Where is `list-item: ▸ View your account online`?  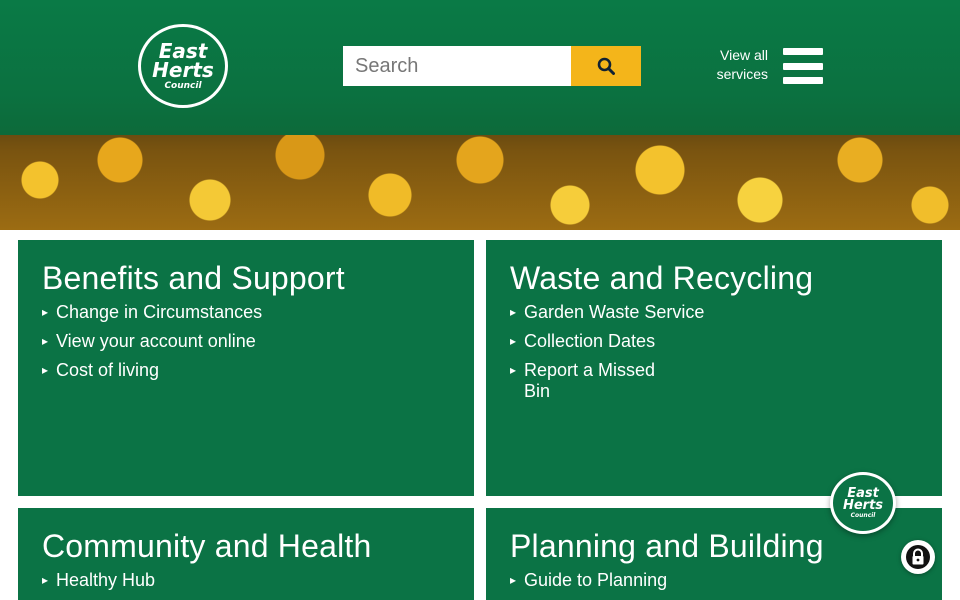 list-item: ▸ View your account online is located at coordinates (152, 341).